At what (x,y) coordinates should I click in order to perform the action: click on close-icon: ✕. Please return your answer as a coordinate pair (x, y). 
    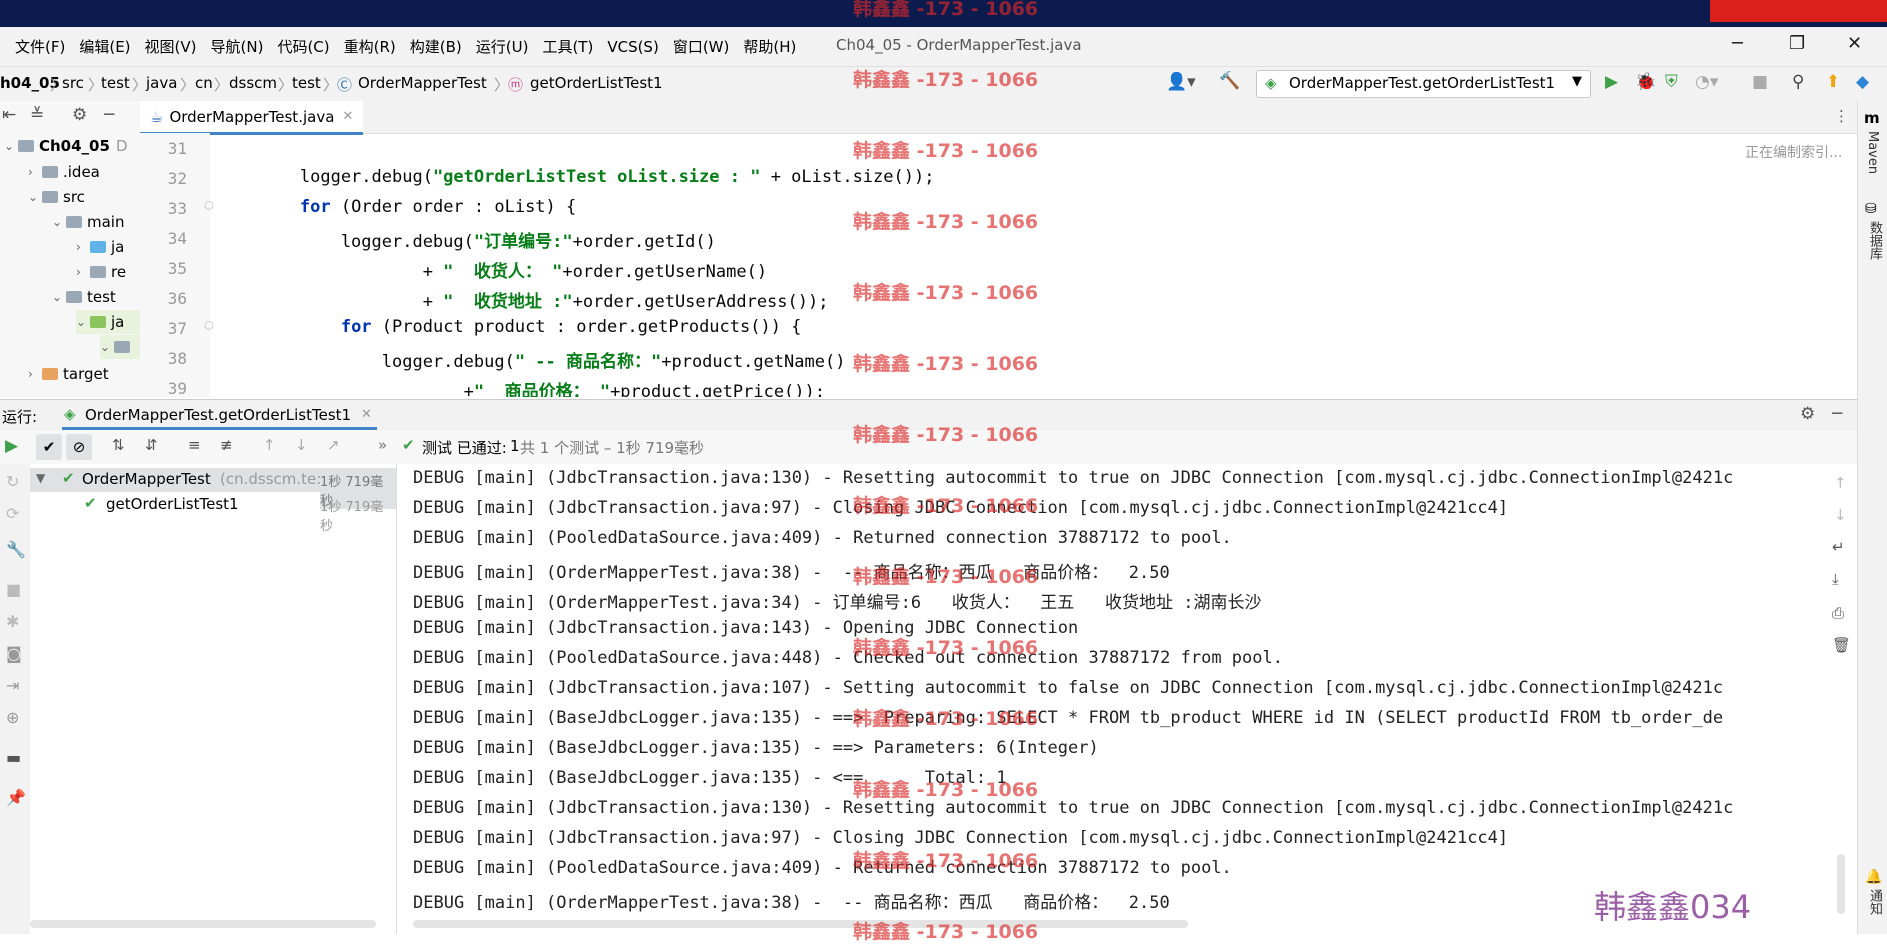
    Looking at the image, I should click on (1854, 43).